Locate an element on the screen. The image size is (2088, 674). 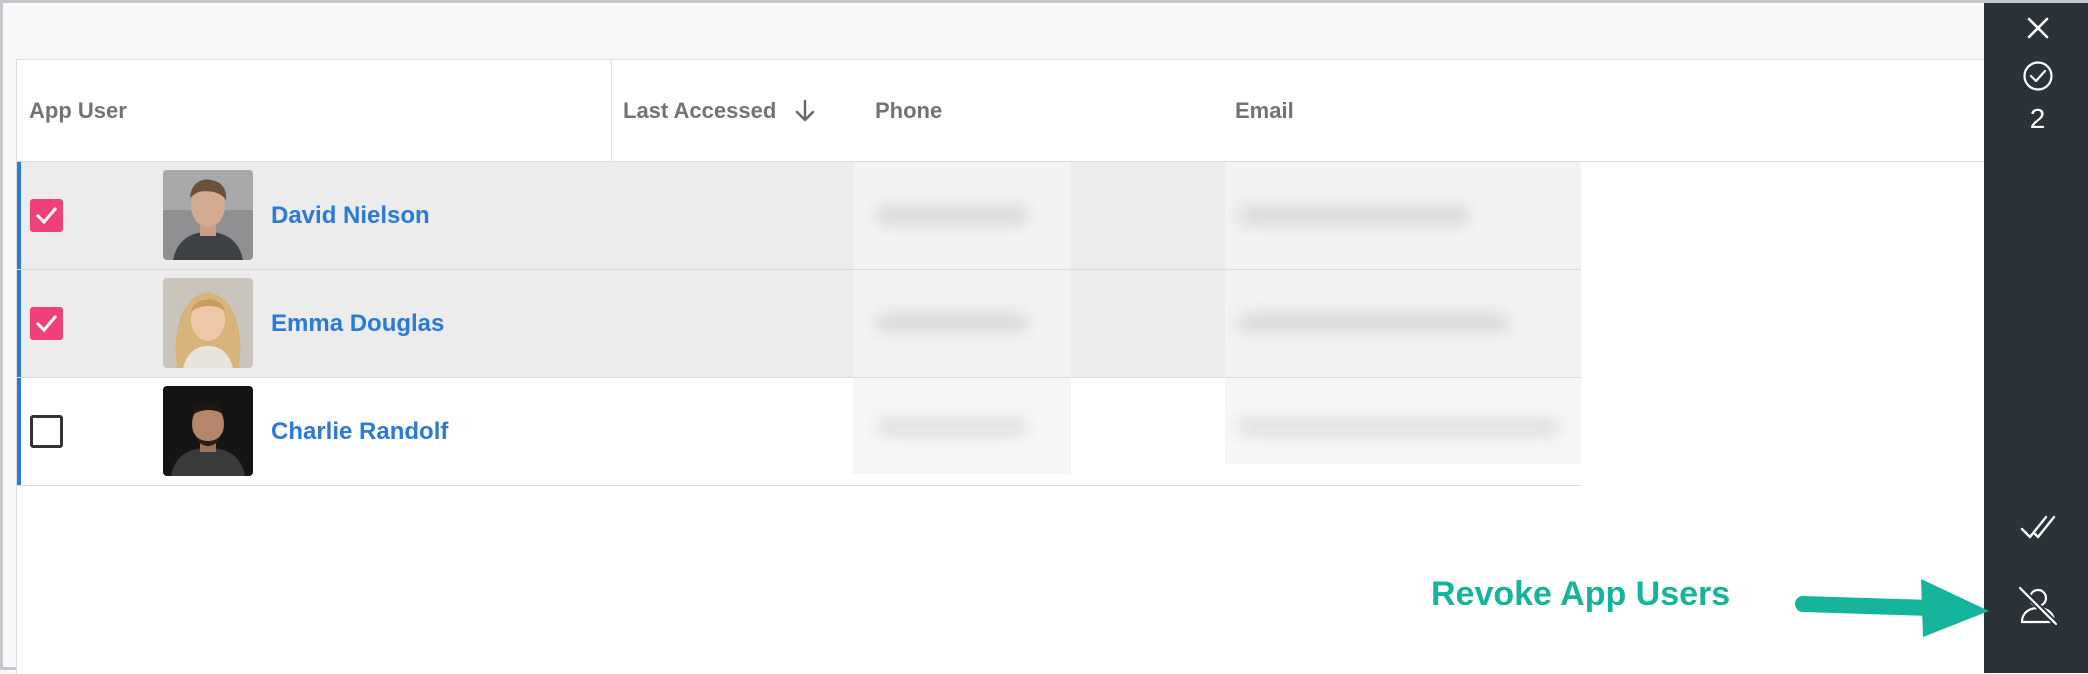
column-header-phone: Phone is located at coordinates (908, 110).